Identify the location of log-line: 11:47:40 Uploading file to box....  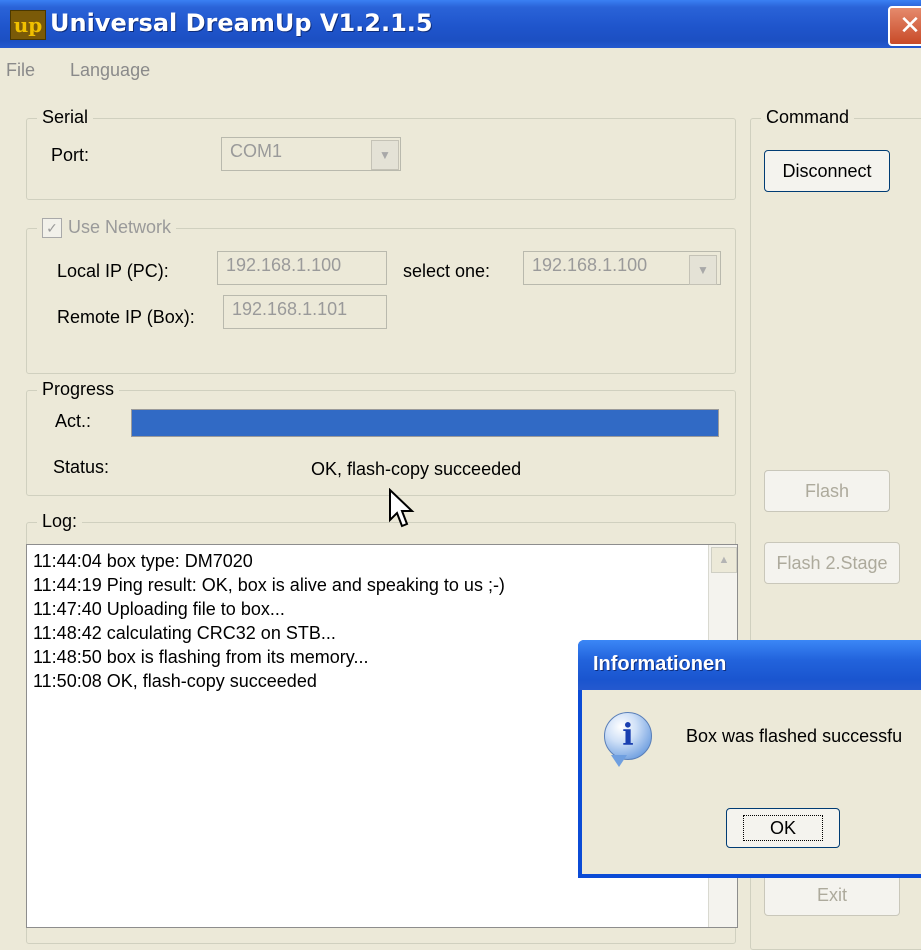
(159, 609).